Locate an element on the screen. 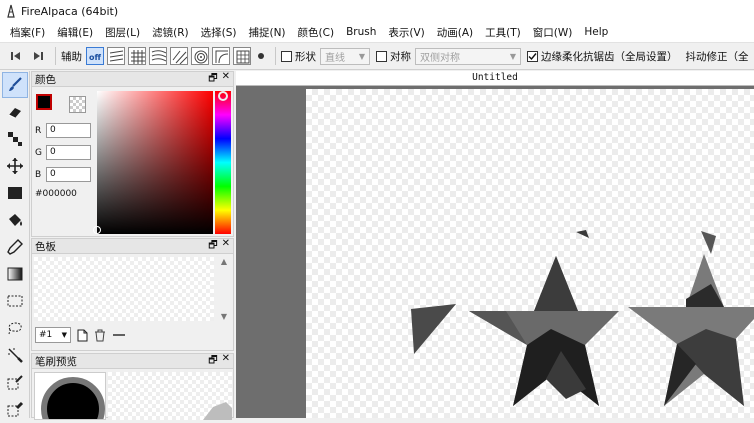 This screenshot has height=423, width=754. brush-tool is located at coordinates (15, 85).